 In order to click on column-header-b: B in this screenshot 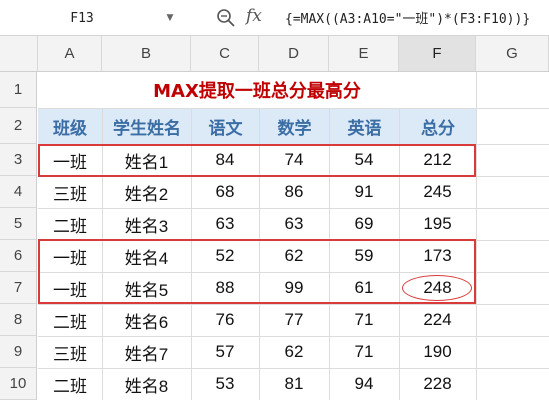, I will do `click(146, 53)`.